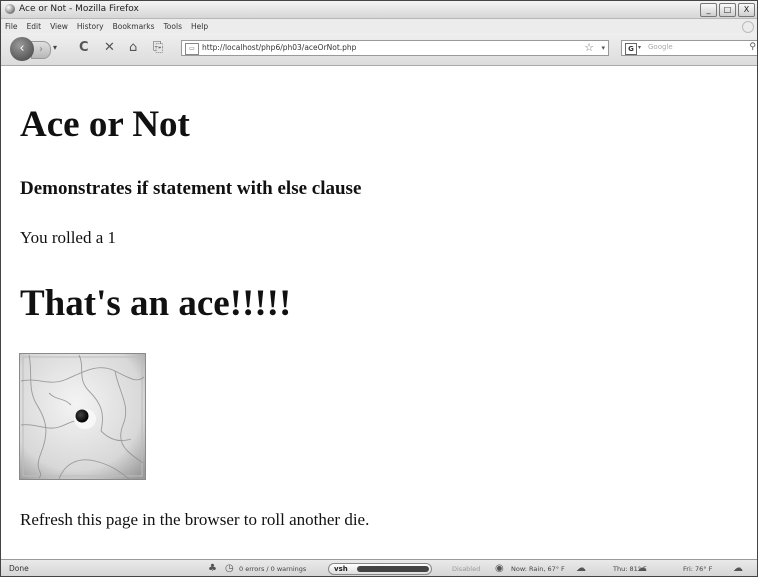  Describe the element at coordinates (660, 47) in the screenshot. I see `search-input: Google` at that location.